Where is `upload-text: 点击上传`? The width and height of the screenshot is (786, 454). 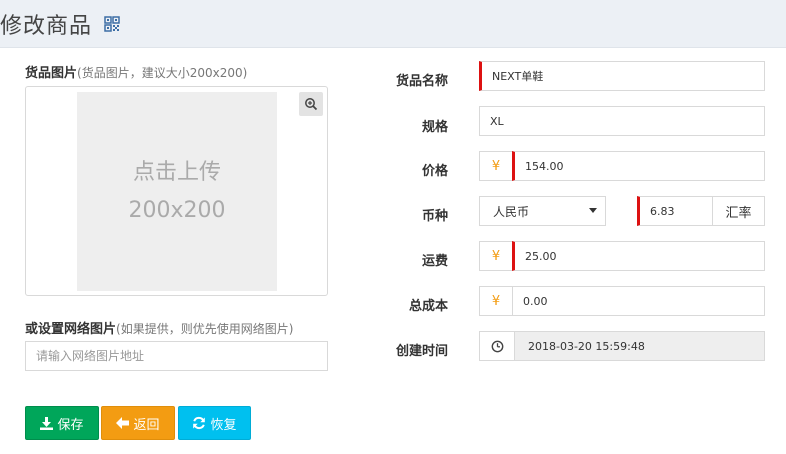
upload-text: 点击上传 is located at coordinates (176, 172).